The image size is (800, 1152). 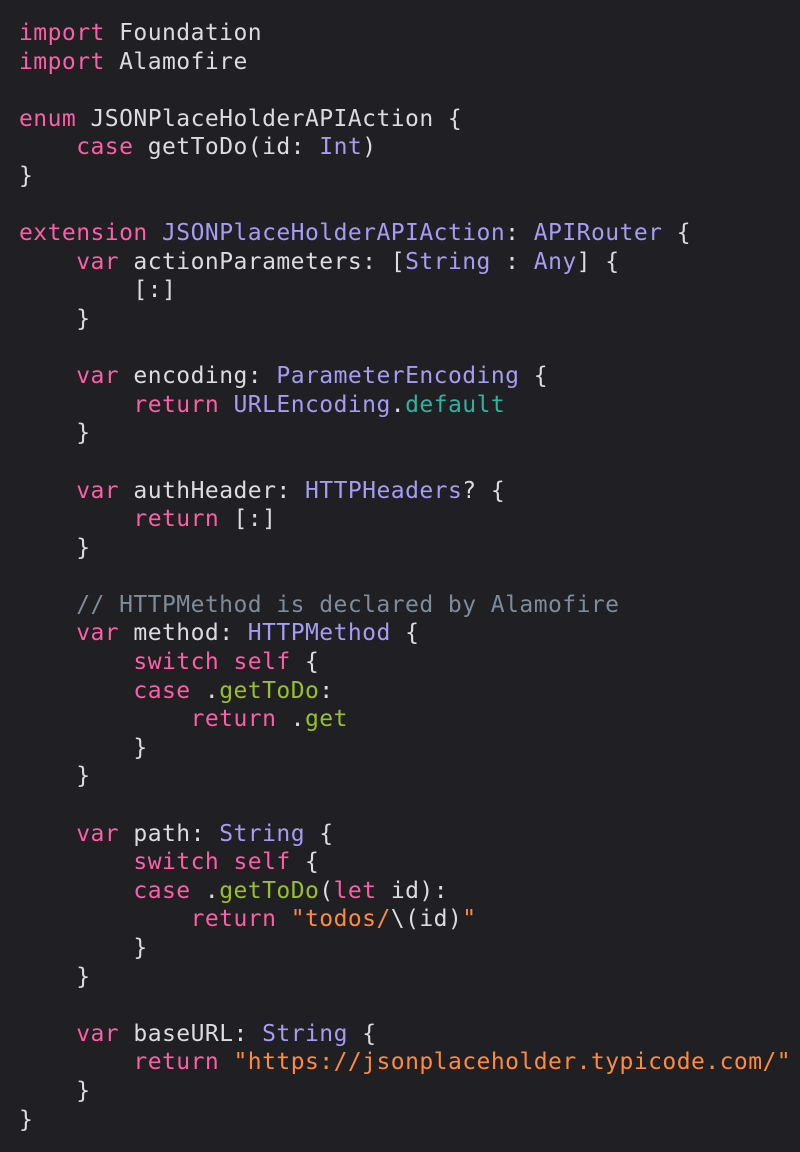 I want to click on code-line: // HTTPMethod is declared by Alamofire, so click(x=405, y=605).